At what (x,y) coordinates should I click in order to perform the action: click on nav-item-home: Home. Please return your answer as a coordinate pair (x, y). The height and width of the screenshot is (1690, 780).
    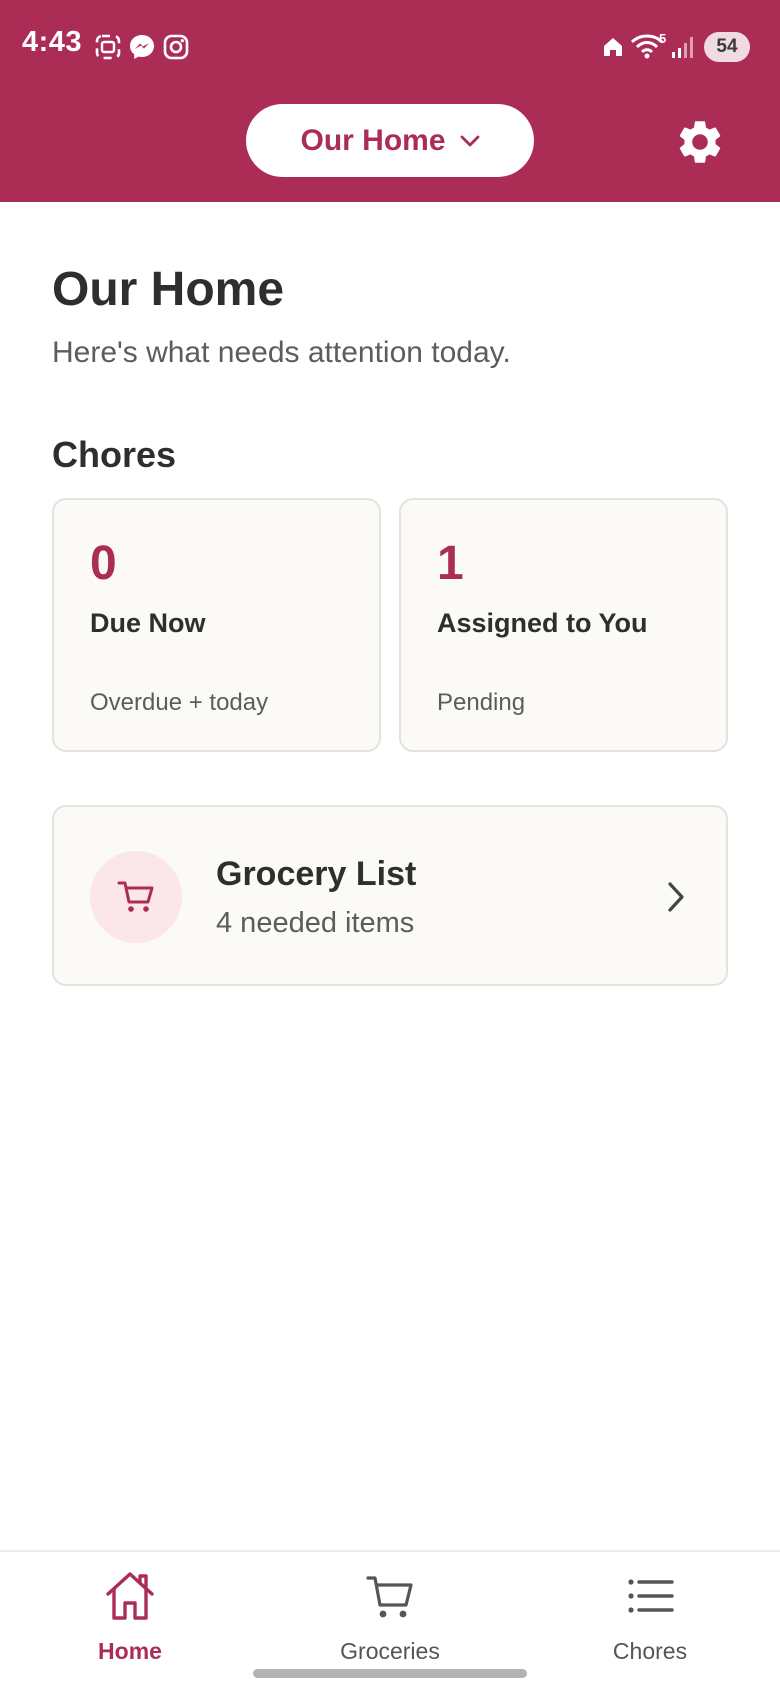
    Looking at the image, I should click on (130, 1612).